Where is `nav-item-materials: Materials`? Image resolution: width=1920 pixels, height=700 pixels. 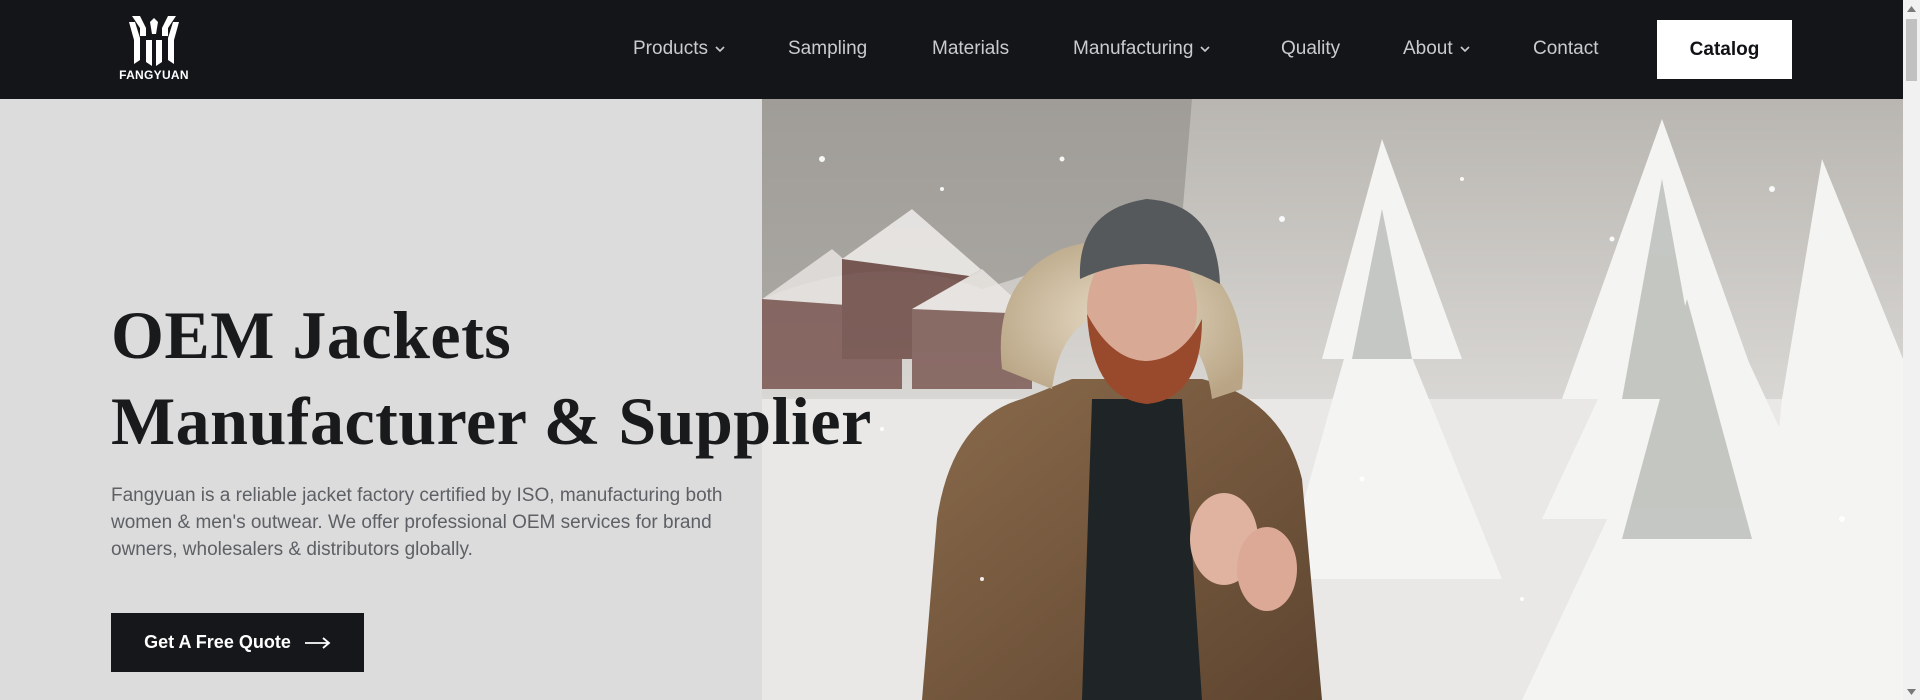 nav-item-materials: Materials is located at coordinates (970, 49).